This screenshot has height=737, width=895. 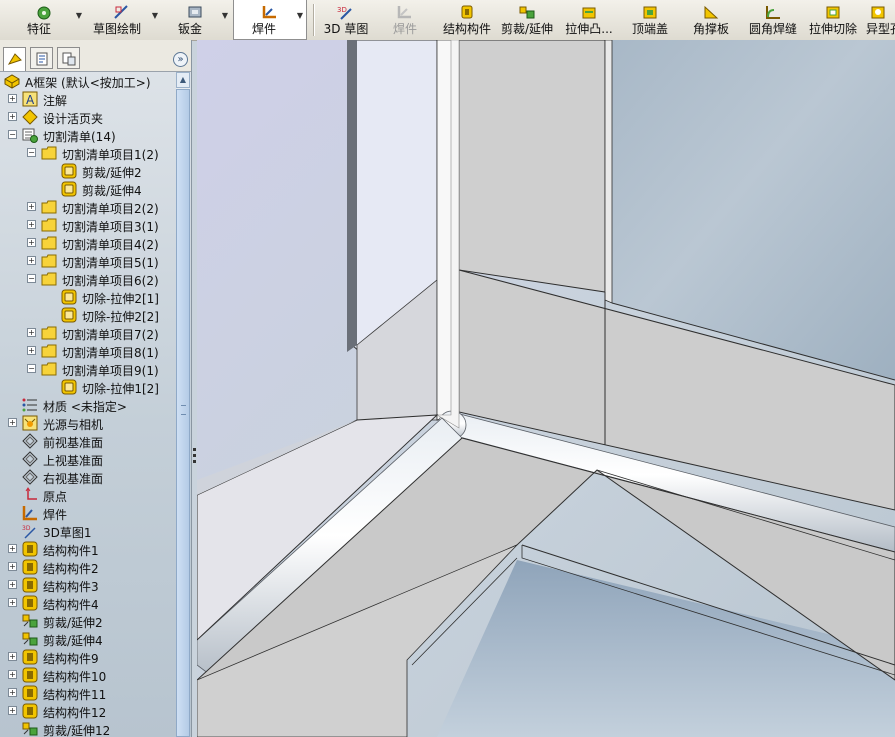 What do you see at coordinates (88, 117) in the screenshot?
I see `tree-item-design-binder: + 设计活页夹` at bounding box center [88, 117].